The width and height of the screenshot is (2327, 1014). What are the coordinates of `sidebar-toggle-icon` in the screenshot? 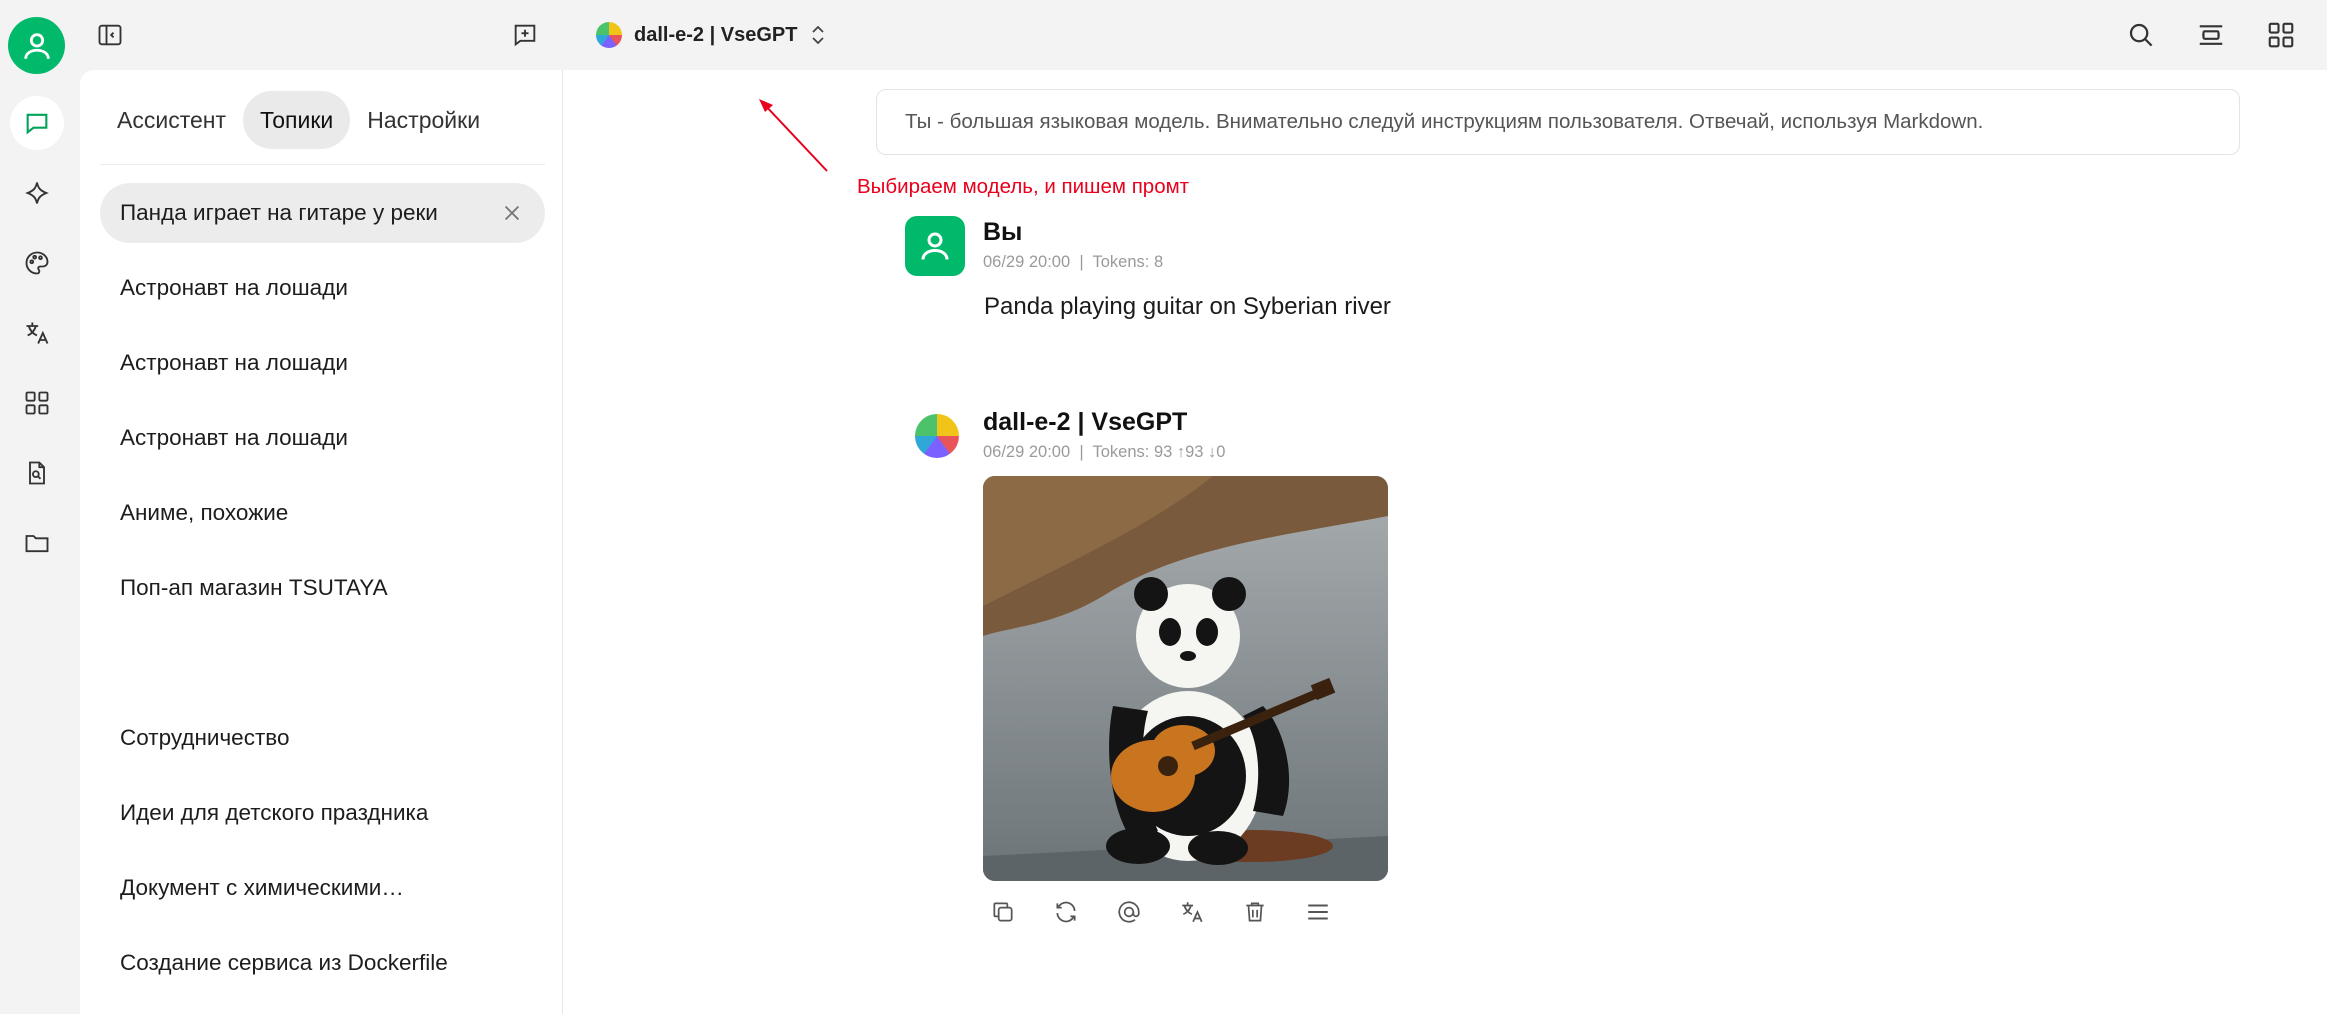 It's located at (110, 35).